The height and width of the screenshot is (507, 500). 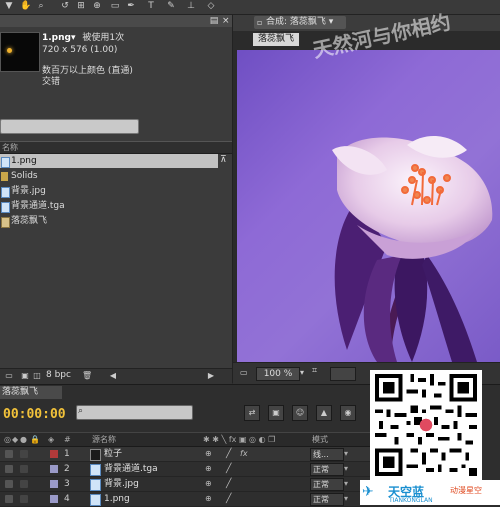 I want to click on scroll-right-icon: ▶, so click(x=211, y=376).